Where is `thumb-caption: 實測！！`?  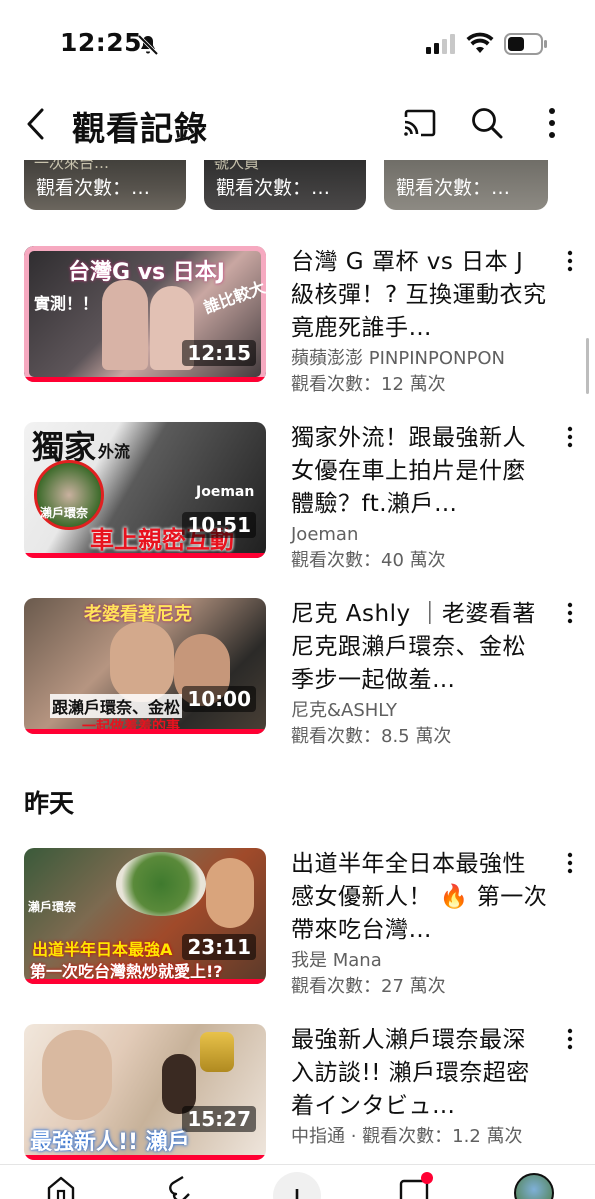 thumb-caption: 實測！！ is located at coordinates (66, 303).